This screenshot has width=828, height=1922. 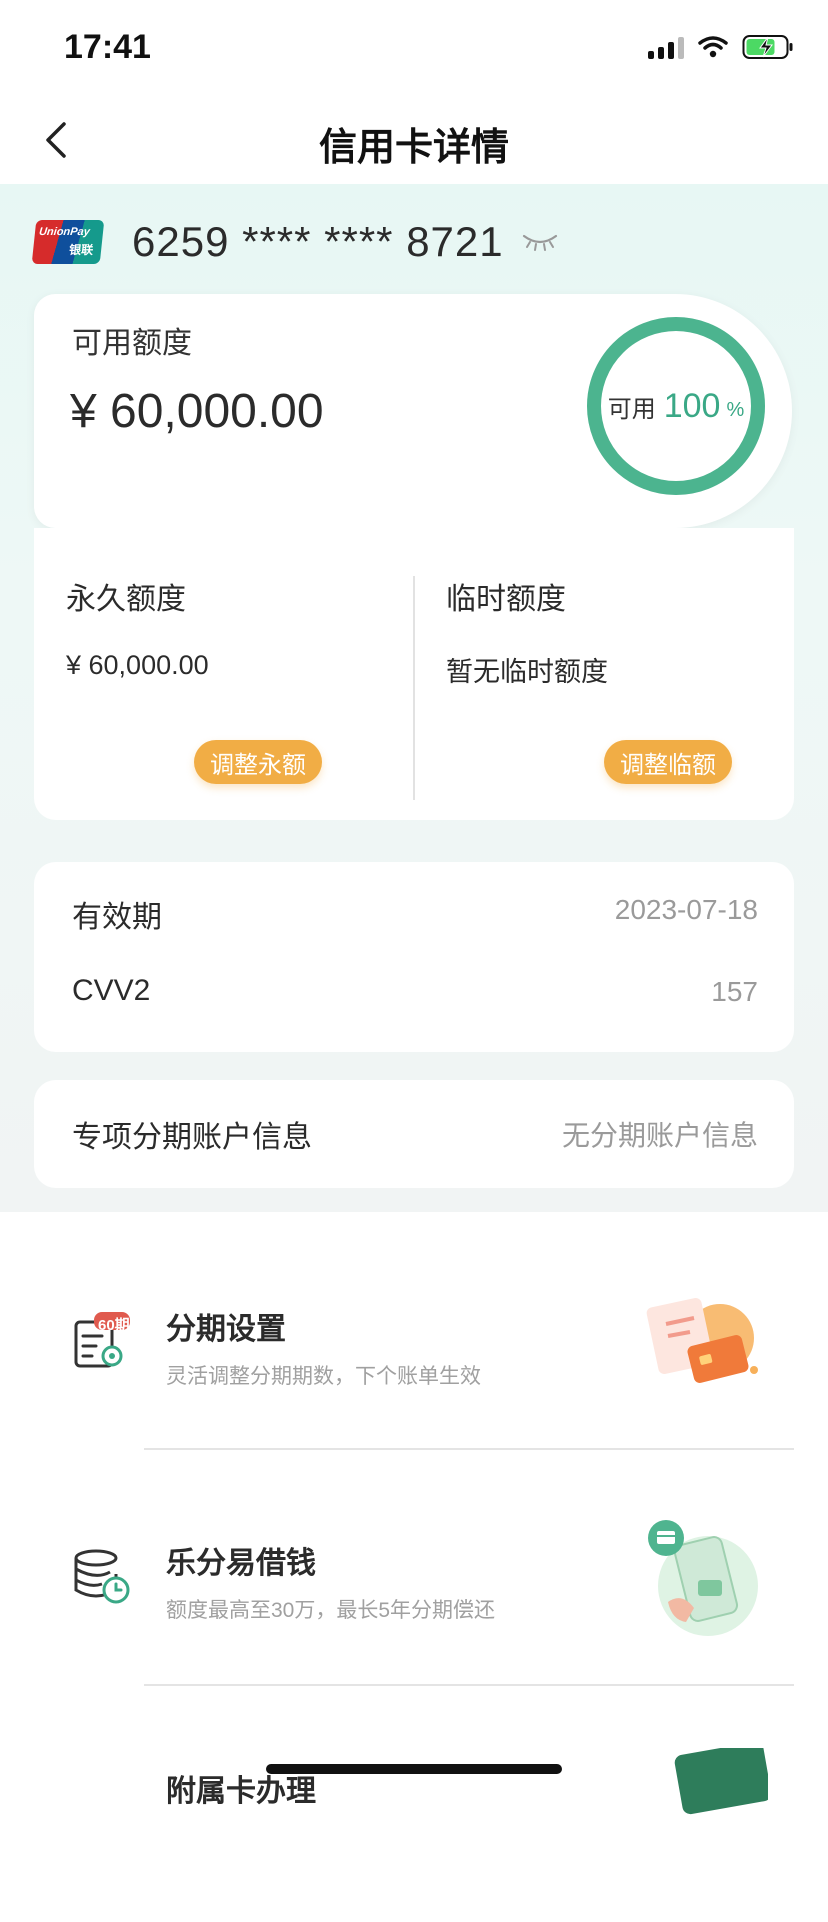 I want to click on nav-bar: 信用卡详情, so click(x=414, y=140).